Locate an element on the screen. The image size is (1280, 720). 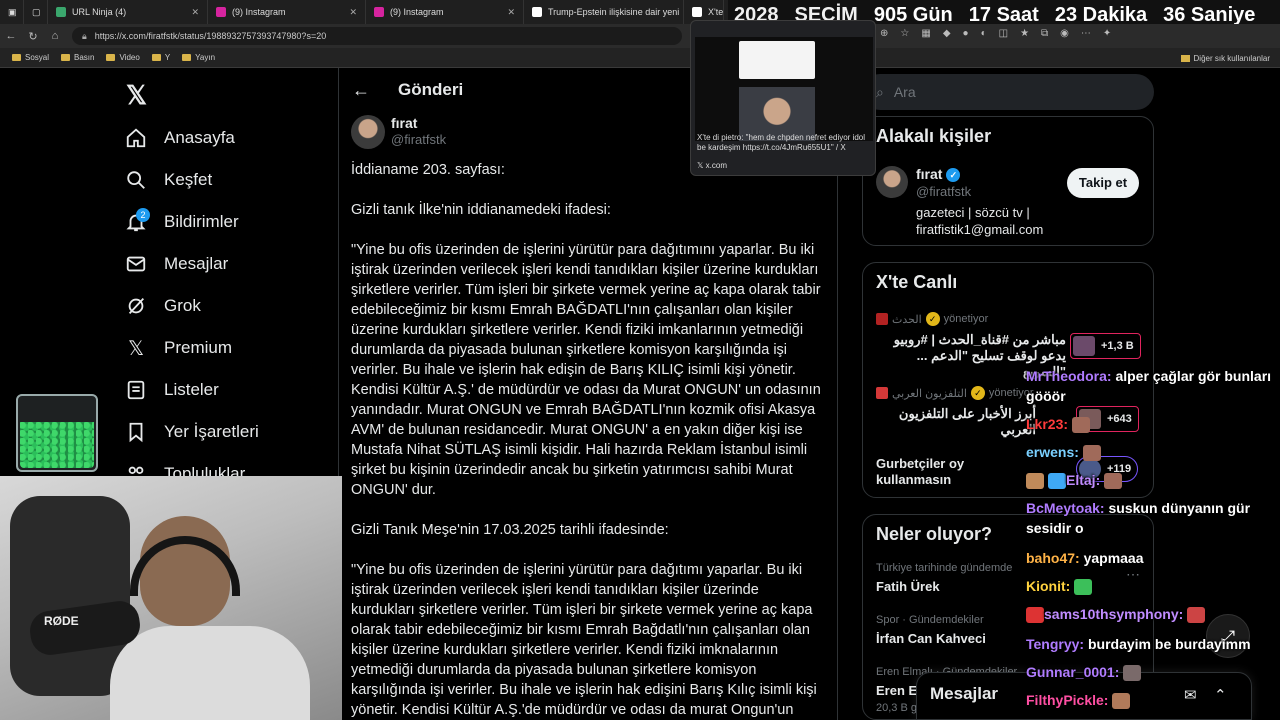
author-handle: @firatfstk is located at coordinates (418, 139).